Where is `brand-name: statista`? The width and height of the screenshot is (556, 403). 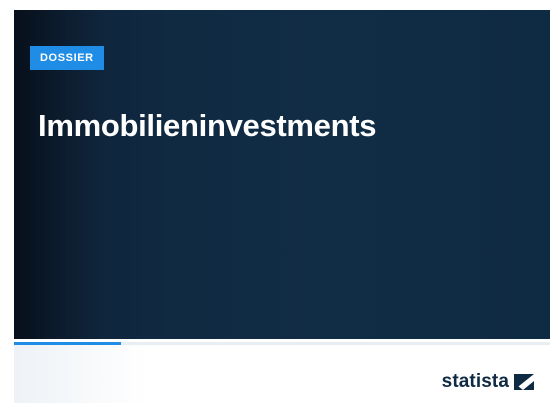
brand-name: statista is located at coordinates (475, 381).